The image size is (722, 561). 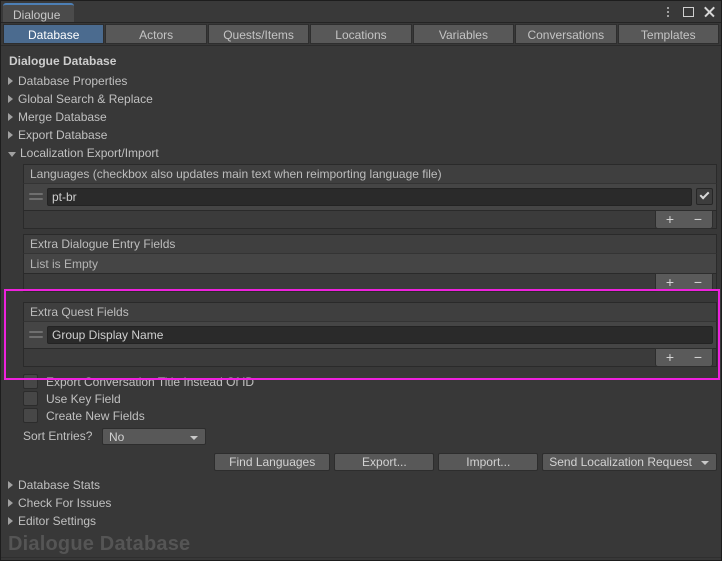 What do you see at coordinates (150, 381) in the screenshot?
I see `option-export-conversation-title-label: Export Conversation Title Instead Of ID` at bounding box center [150, 381].